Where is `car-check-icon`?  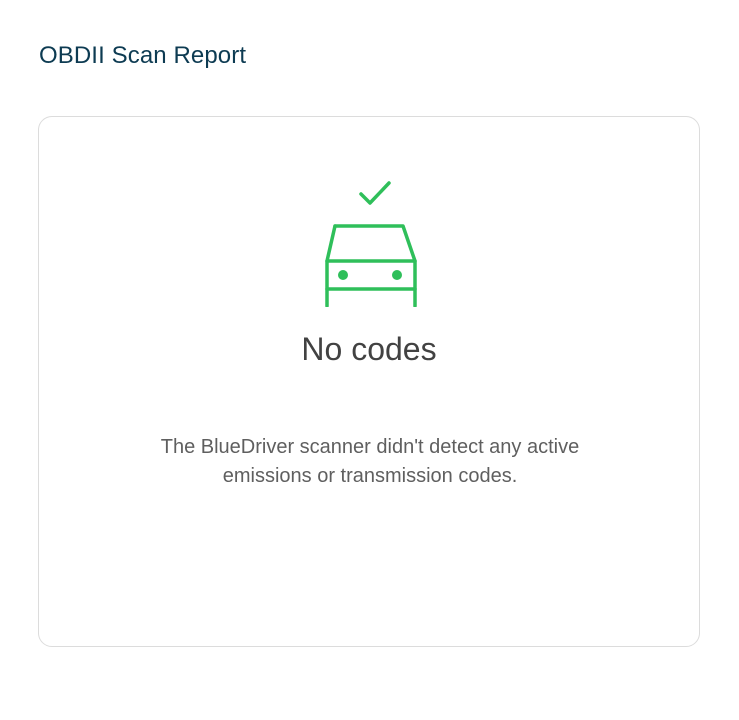 car-check-icon is located at coordinates (371, 242).